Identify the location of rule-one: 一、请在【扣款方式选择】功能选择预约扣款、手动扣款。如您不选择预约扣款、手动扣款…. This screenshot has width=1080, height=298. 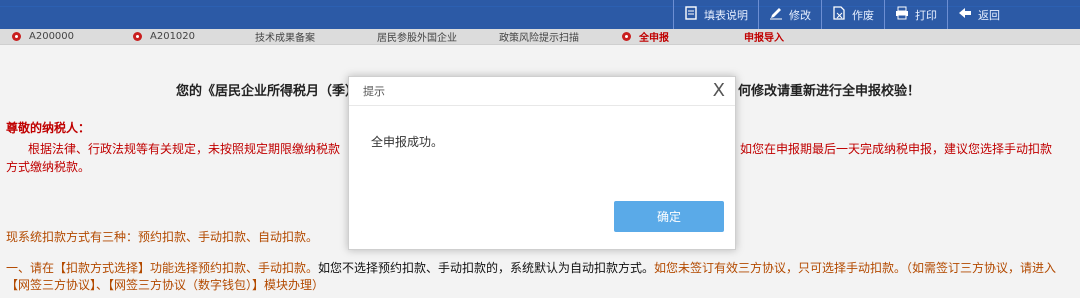
(540, 277).